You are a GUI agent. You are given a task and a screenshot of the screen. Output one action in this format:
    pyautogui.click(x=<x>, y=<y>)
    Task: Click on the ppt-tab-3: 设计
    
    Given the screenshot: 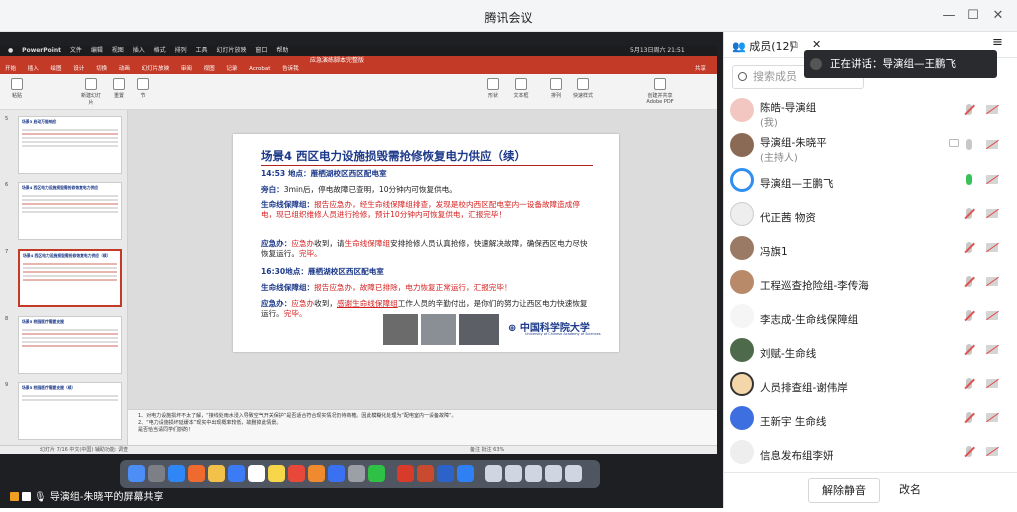 What is the action you would take?
    pyautogui.click(x=78, y=69)
    